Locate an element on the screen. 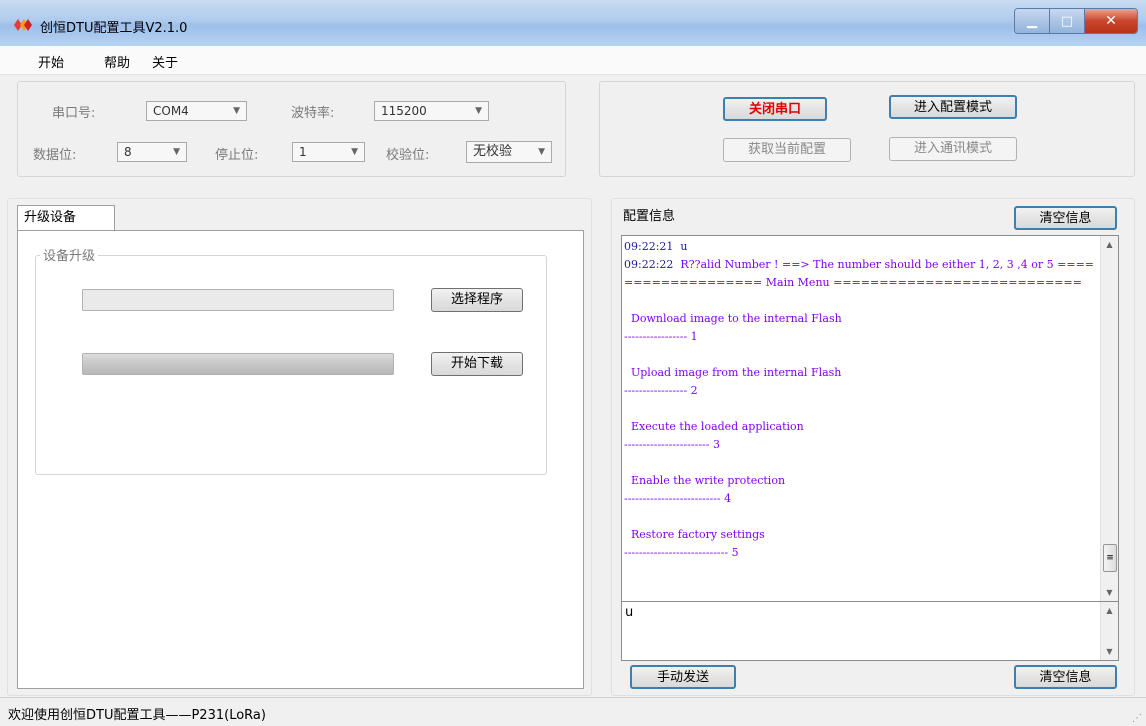  baud-select: 115200 ▼ is located at coordinates (431, 111).